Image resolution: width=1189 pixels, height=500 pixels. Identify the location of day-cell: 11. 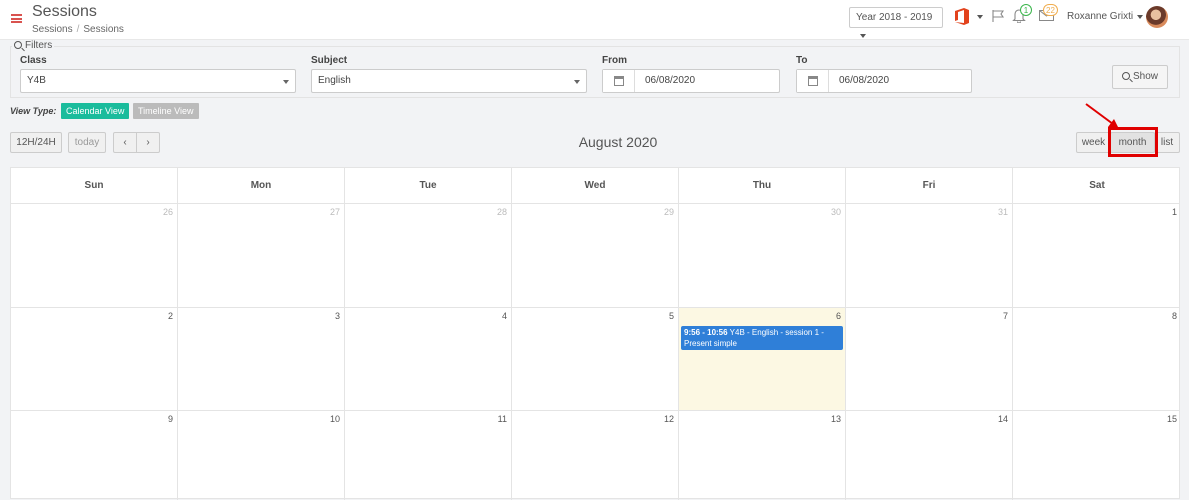
(428, 455).